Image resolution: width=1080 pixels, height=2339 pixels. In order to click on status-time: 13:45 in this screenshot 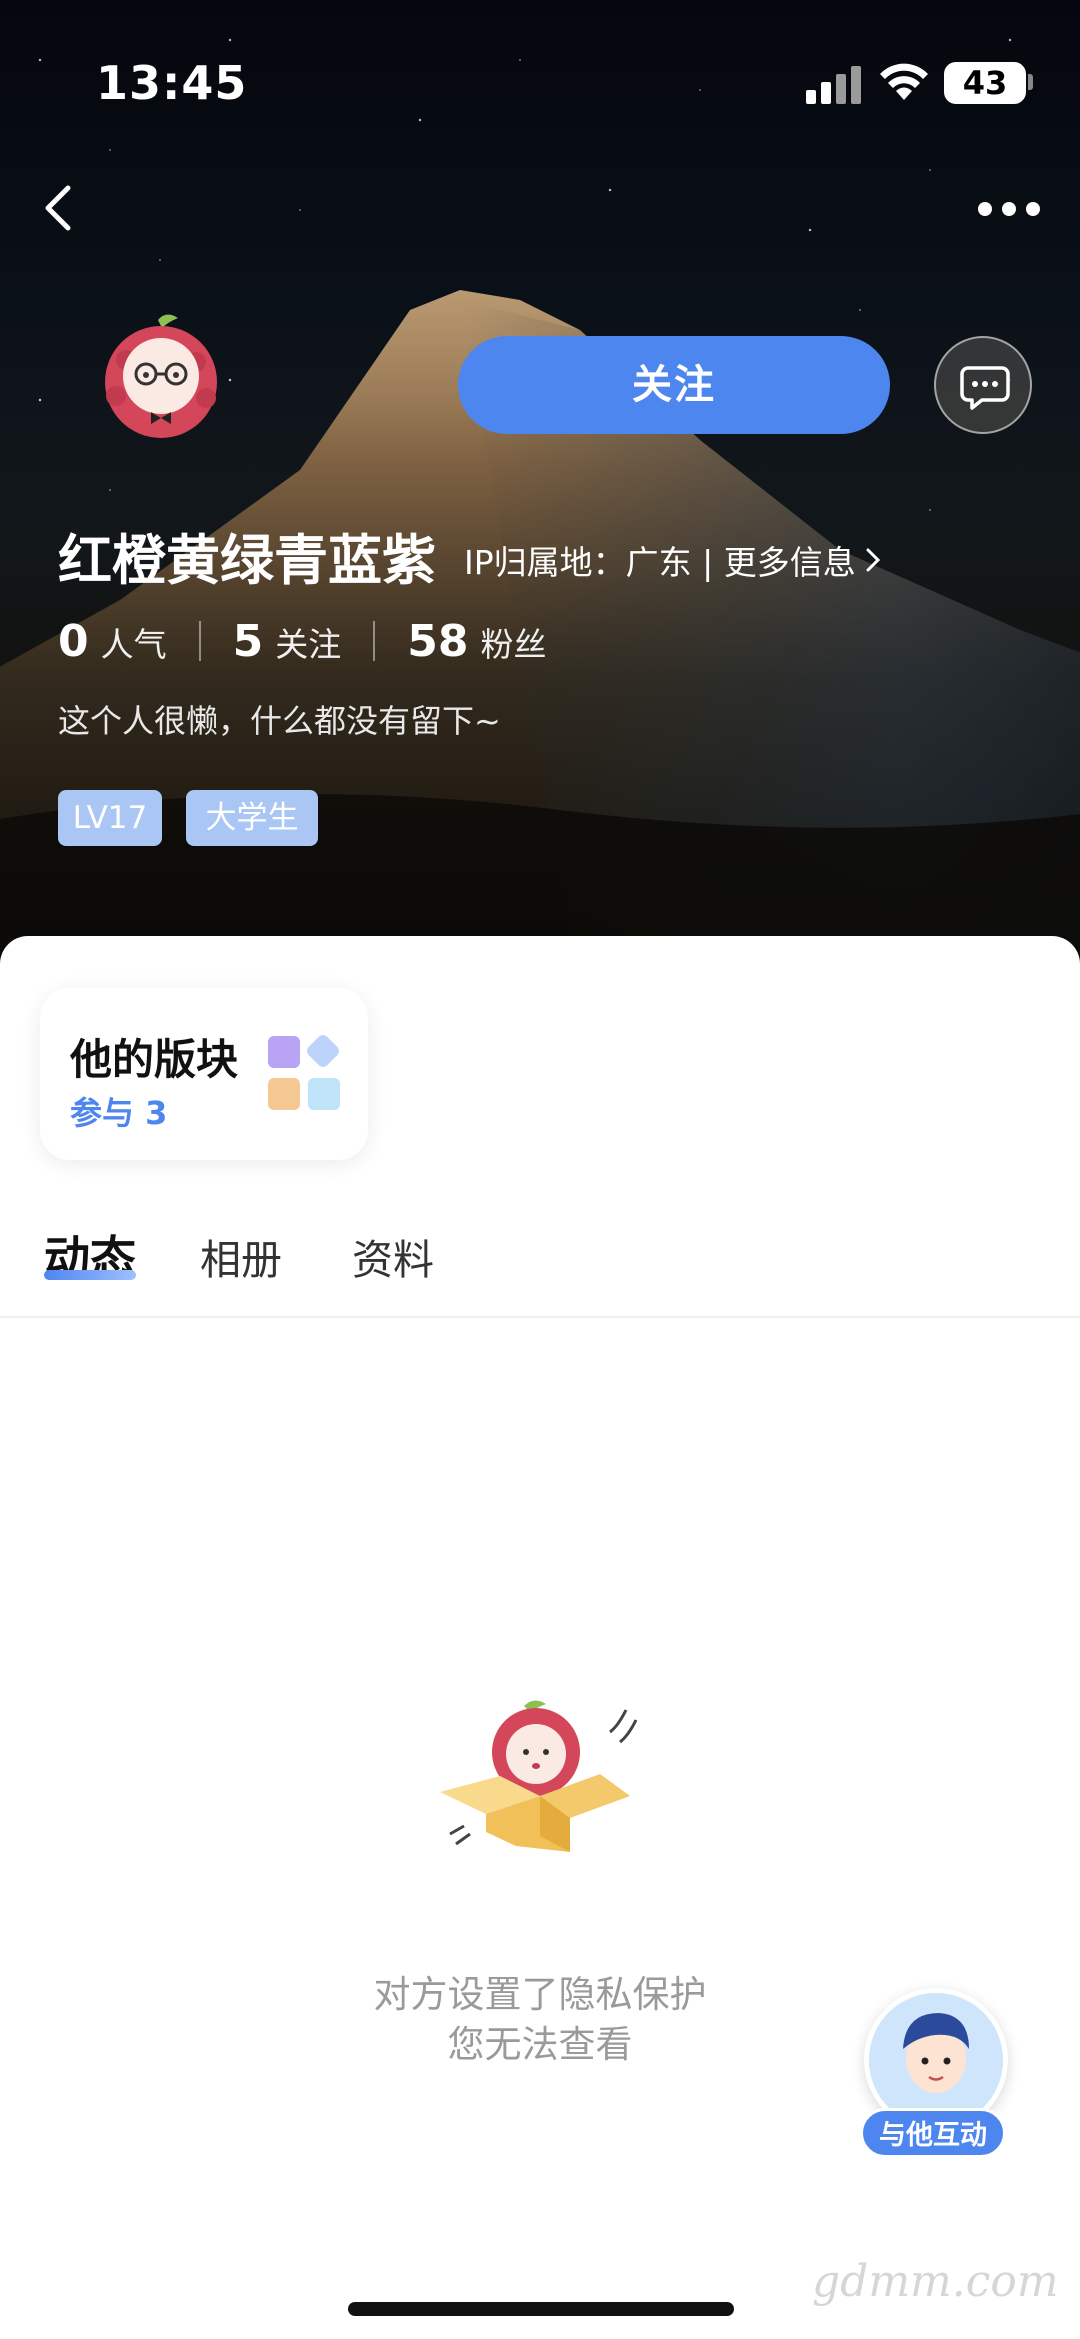, I will do `click(172, 83)`.